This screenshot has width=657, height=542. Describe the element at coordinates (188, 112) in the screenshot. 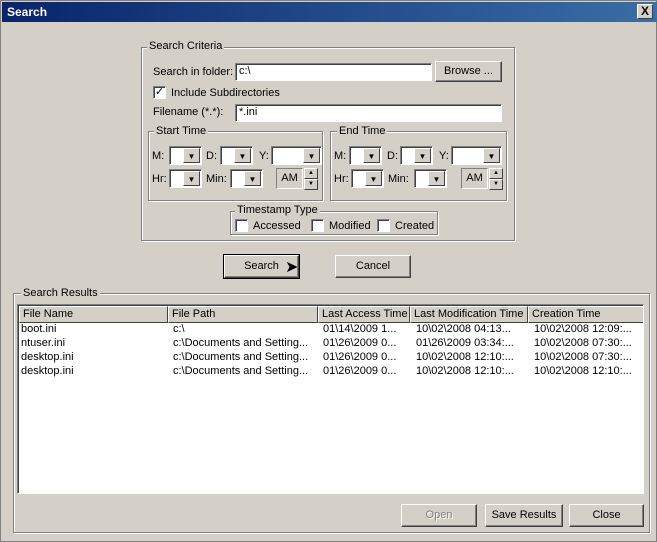

I see `filename-label: Filename (*.*):` at that location.